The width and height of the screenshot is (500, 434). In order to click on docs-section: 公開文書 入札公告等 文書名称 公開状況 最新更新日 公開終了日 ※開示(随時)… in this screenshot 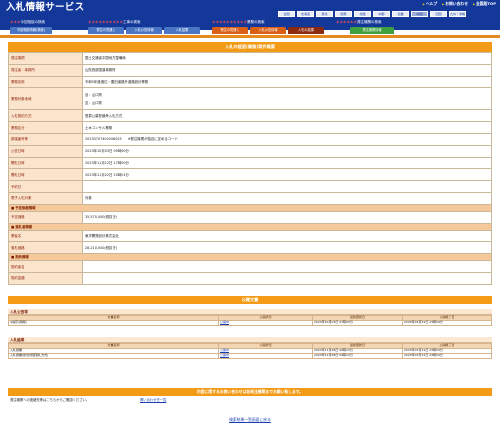, I will do `click(250, 327)`.